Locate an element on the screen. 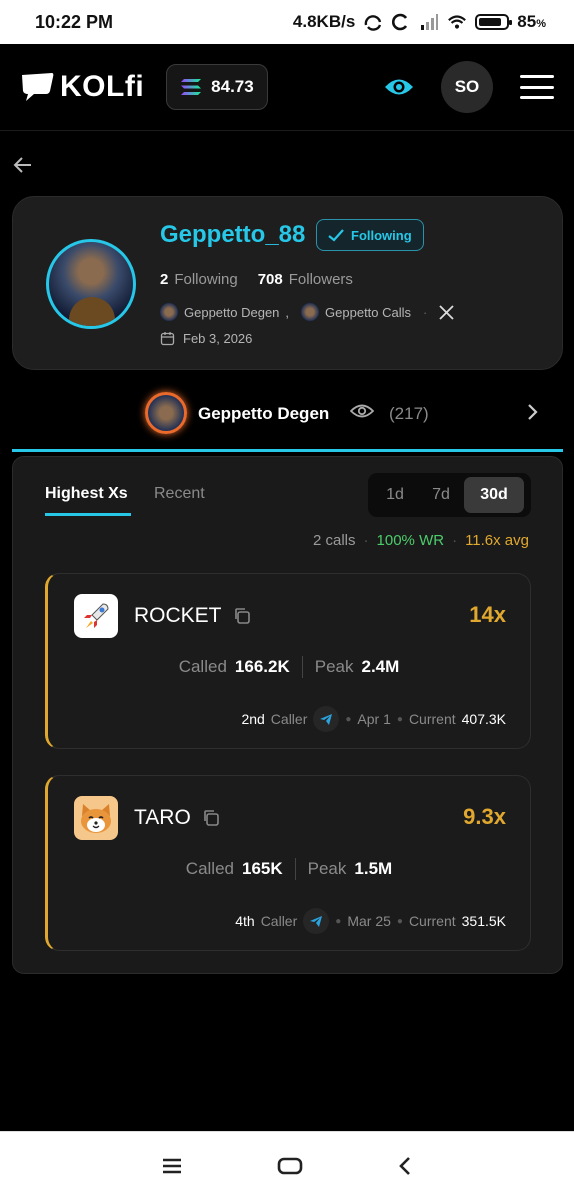  check-icon is located at coordinates (336, 235).